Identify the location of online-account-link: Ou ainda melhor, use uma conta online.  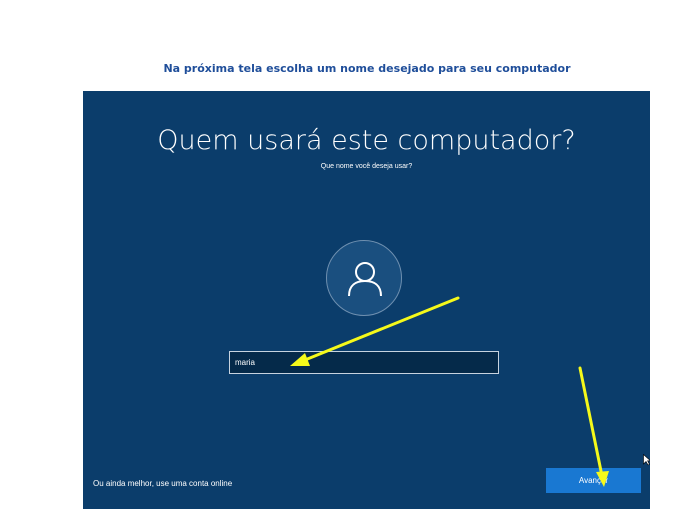
(162, 483).